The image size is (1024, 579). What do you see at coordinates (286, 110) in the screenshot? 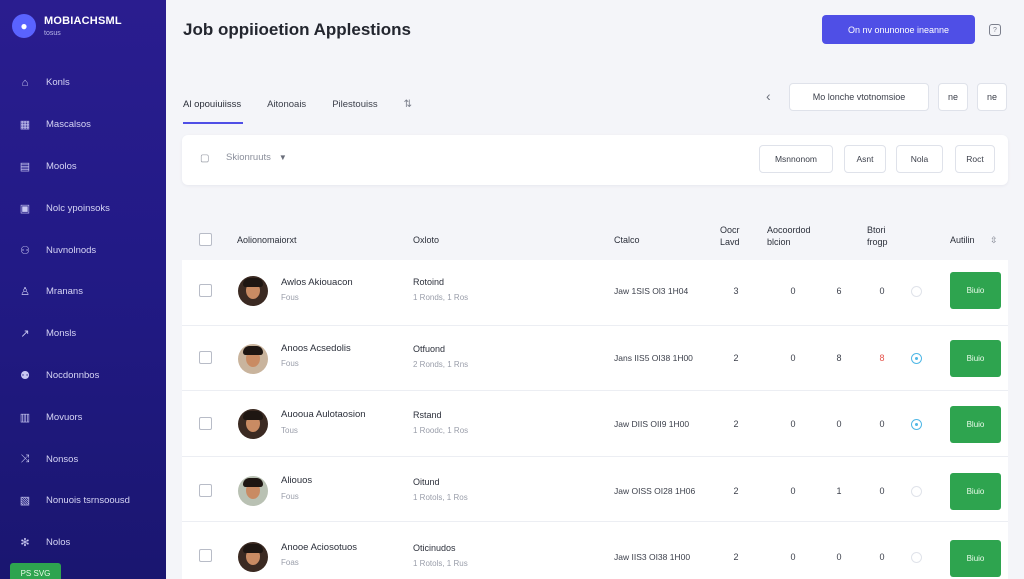
I see `tab-second: Aitonoais` at bounding box center [286, 110].